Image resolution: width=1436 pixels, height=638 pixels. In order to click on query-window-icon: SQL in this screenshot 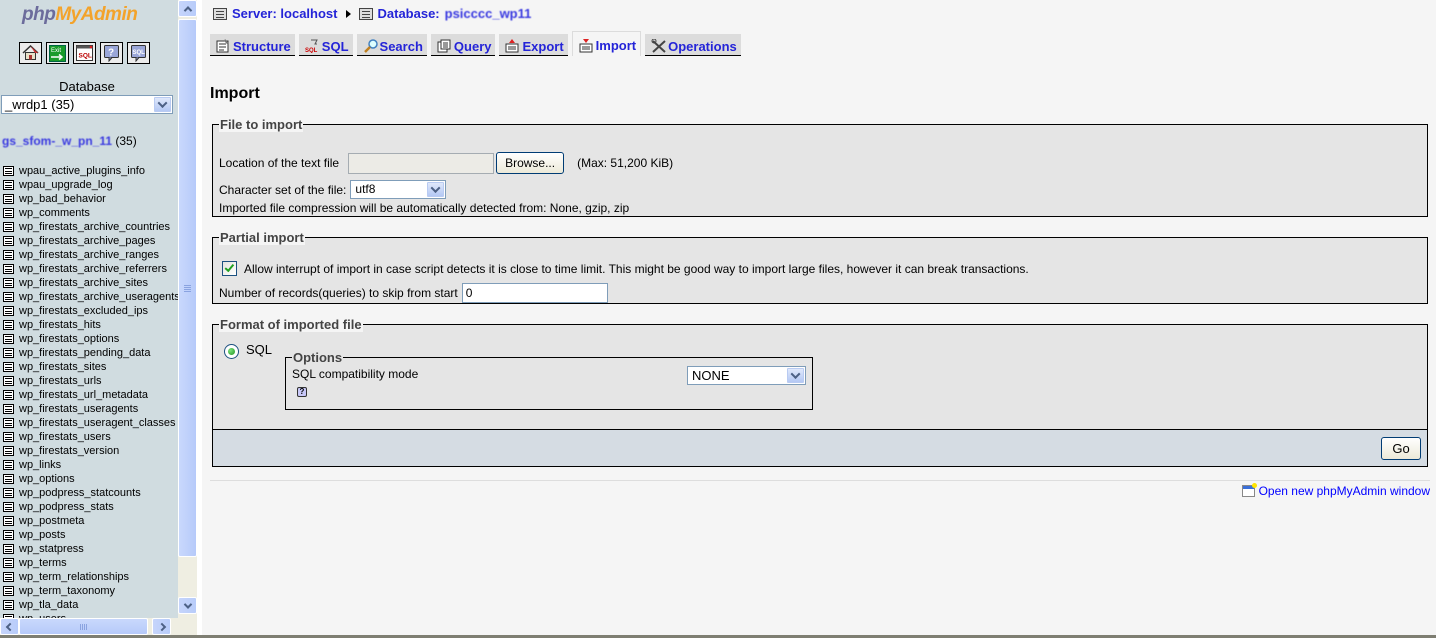, I will do `click(84, 53)`.